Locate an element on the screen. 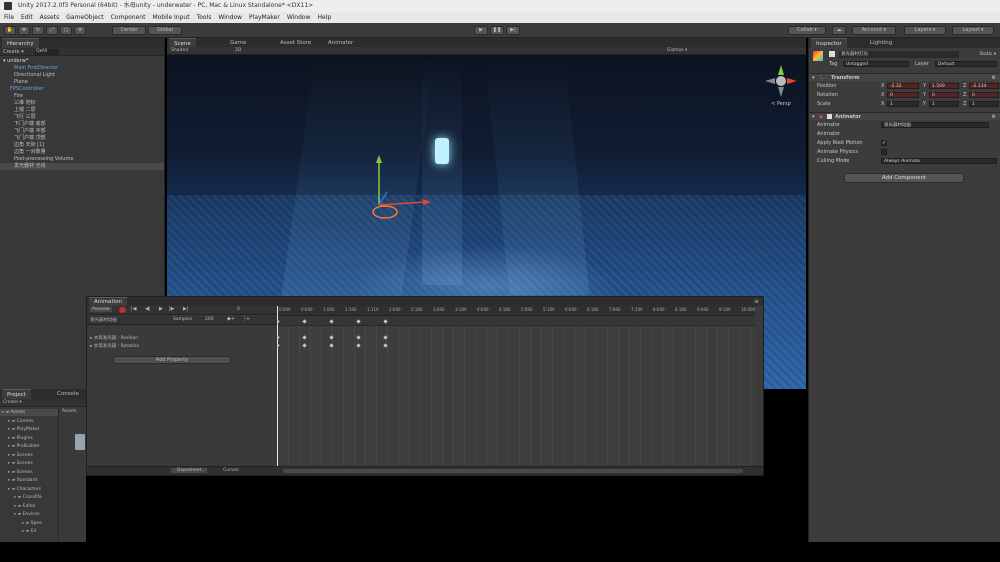 This screenshot has width=1000, height=562. culling-select: Always Animate is located at coordinates (939, 161).